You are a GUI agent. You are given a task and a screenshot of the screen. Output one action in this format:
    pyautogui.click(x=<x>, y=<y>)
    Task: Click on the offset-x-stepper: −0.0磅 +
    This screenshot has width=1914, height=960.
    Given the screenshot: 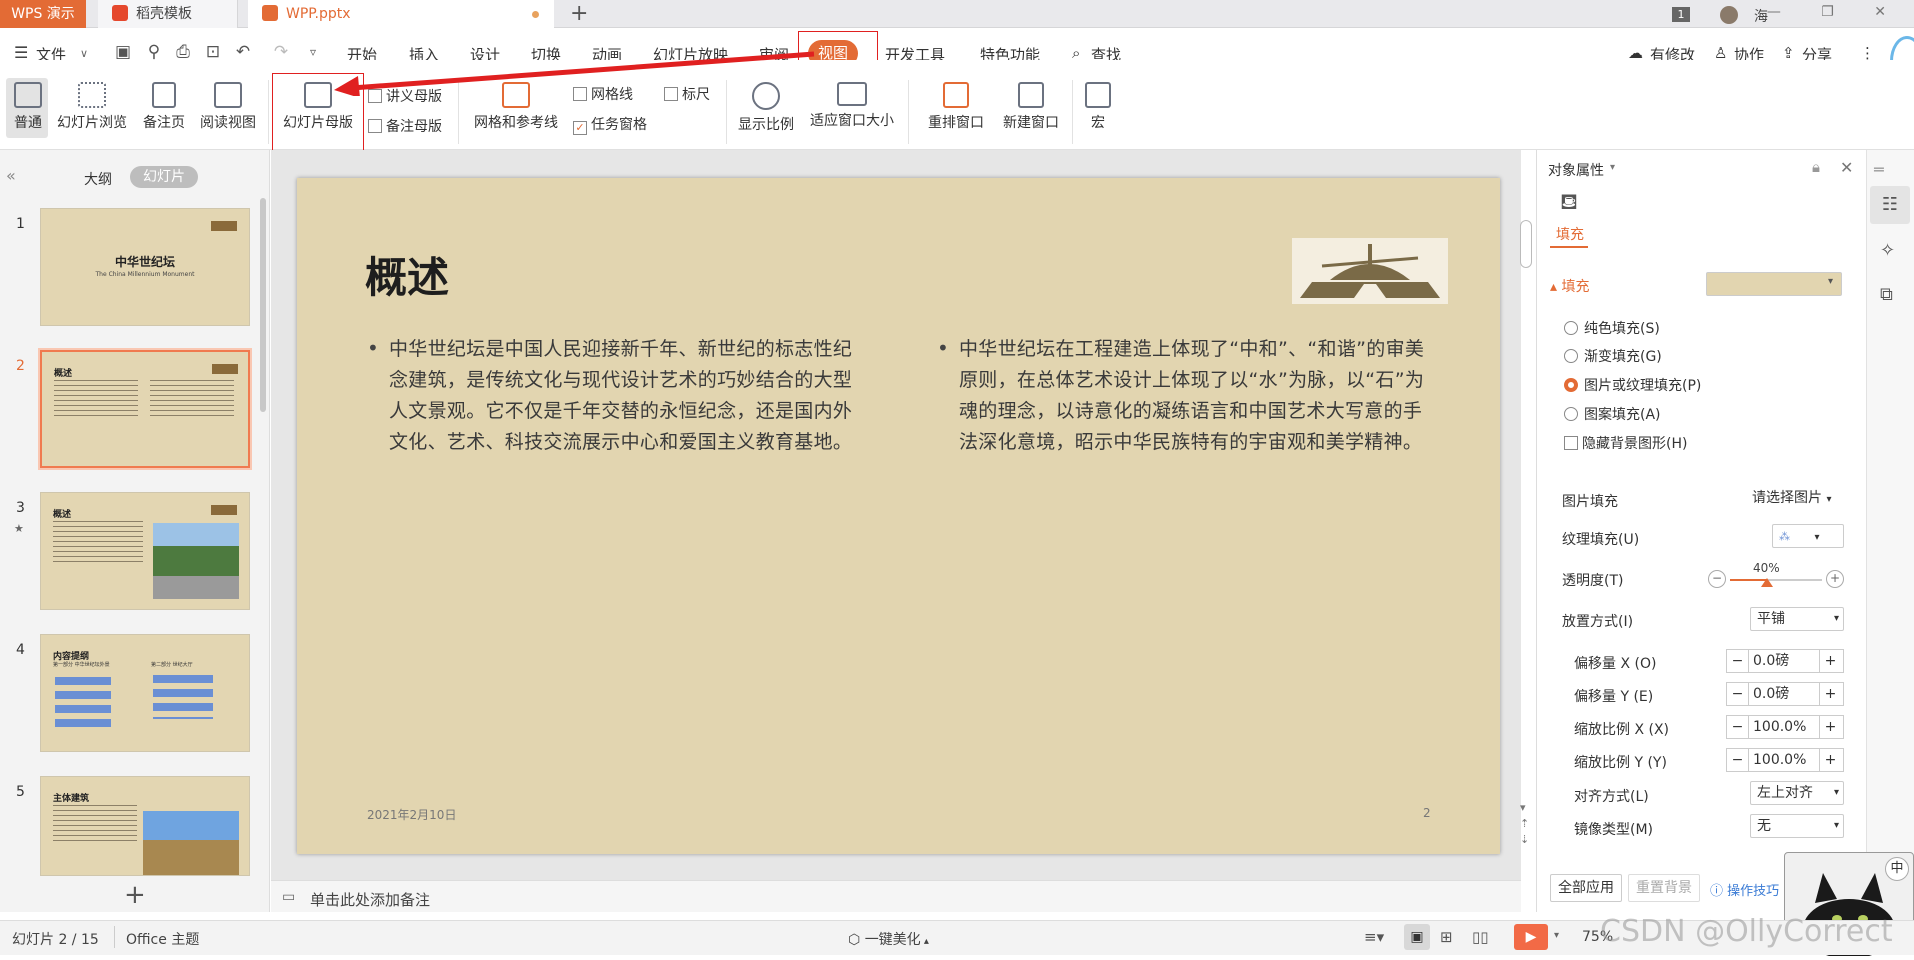 What is the action you would take?
    pyautogui.click(x=1785, y=661)
    